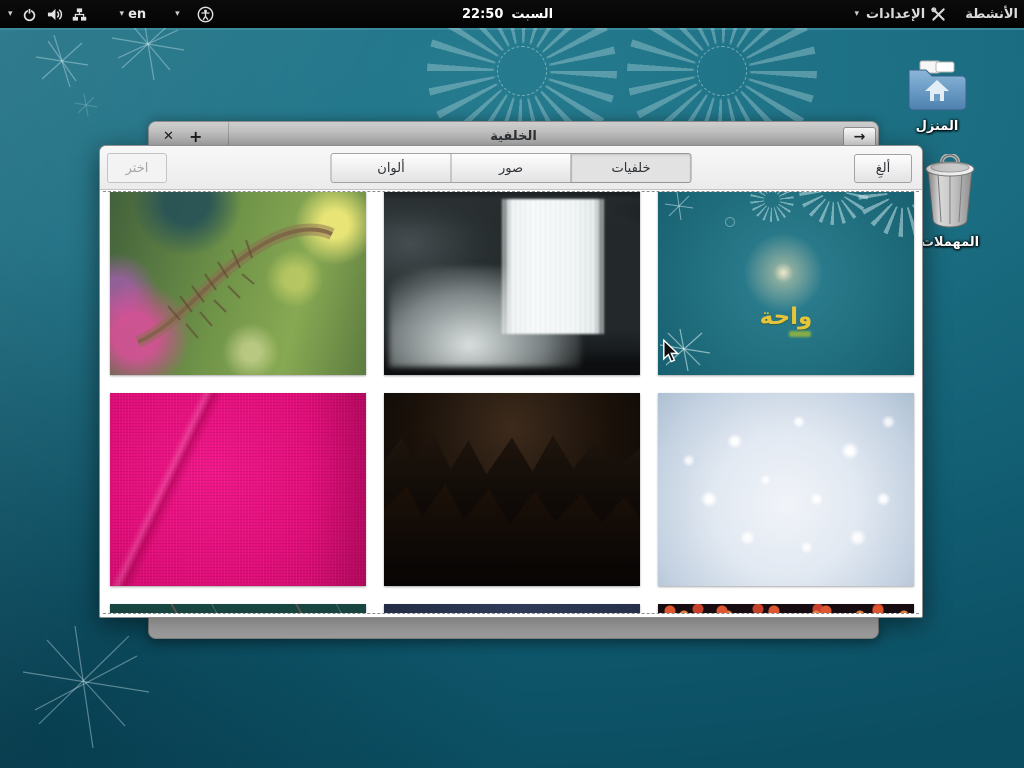 The height and width of the screenshot is (768, 1024). I want to click on settings-tools-icon, so click(938, 14).